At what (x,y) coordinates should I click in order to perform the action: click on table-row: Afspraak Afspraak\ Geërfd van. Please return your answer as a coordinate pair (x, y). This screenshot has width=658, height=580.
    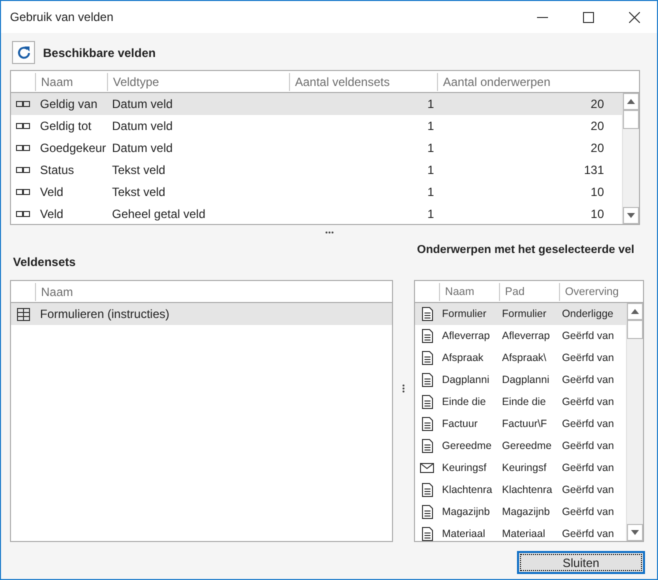
    Looking at the image, I should click on (520, 358).